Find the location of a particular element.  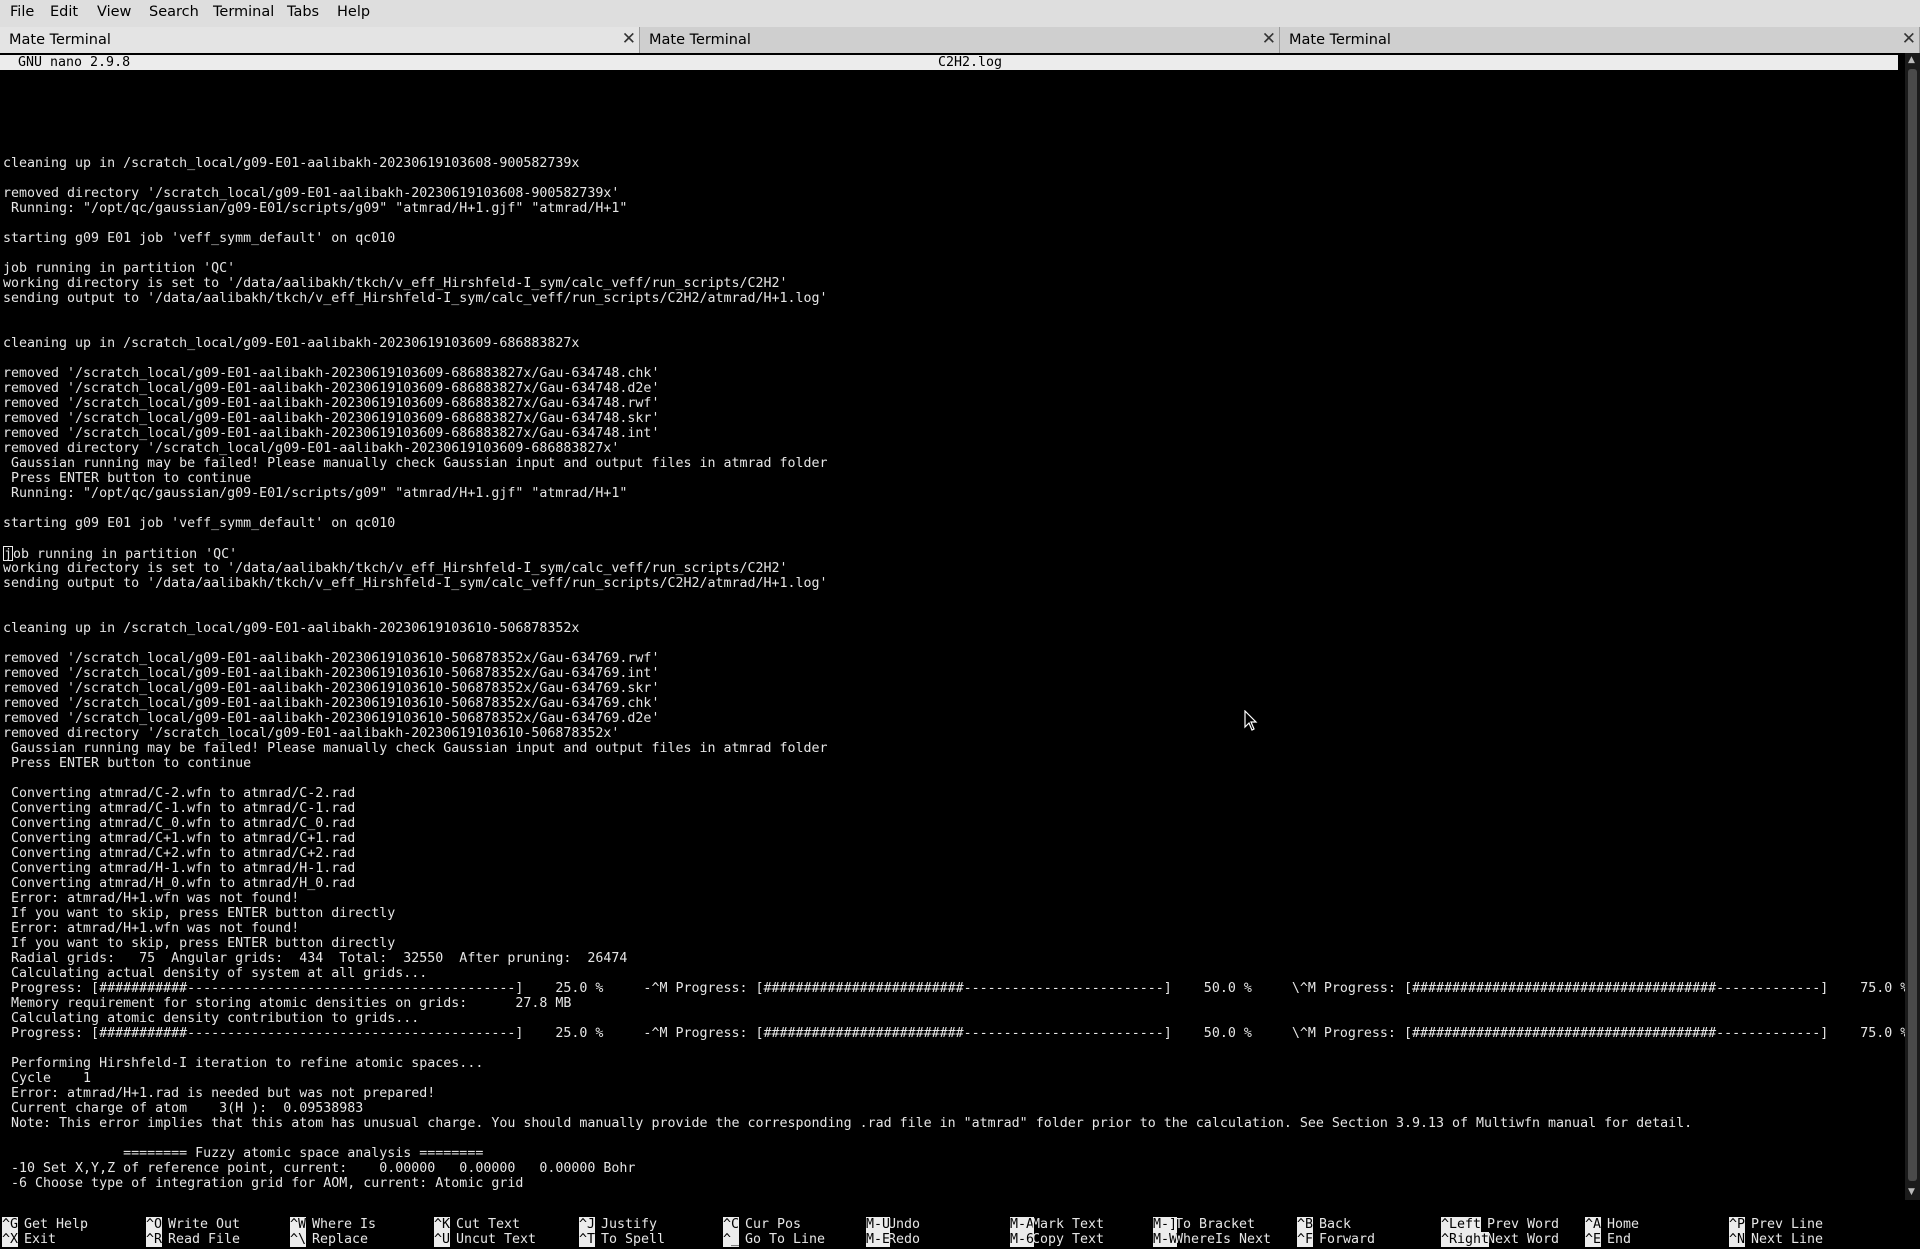

shortcut-key: ^\ is located at coordinates (298, 1239).